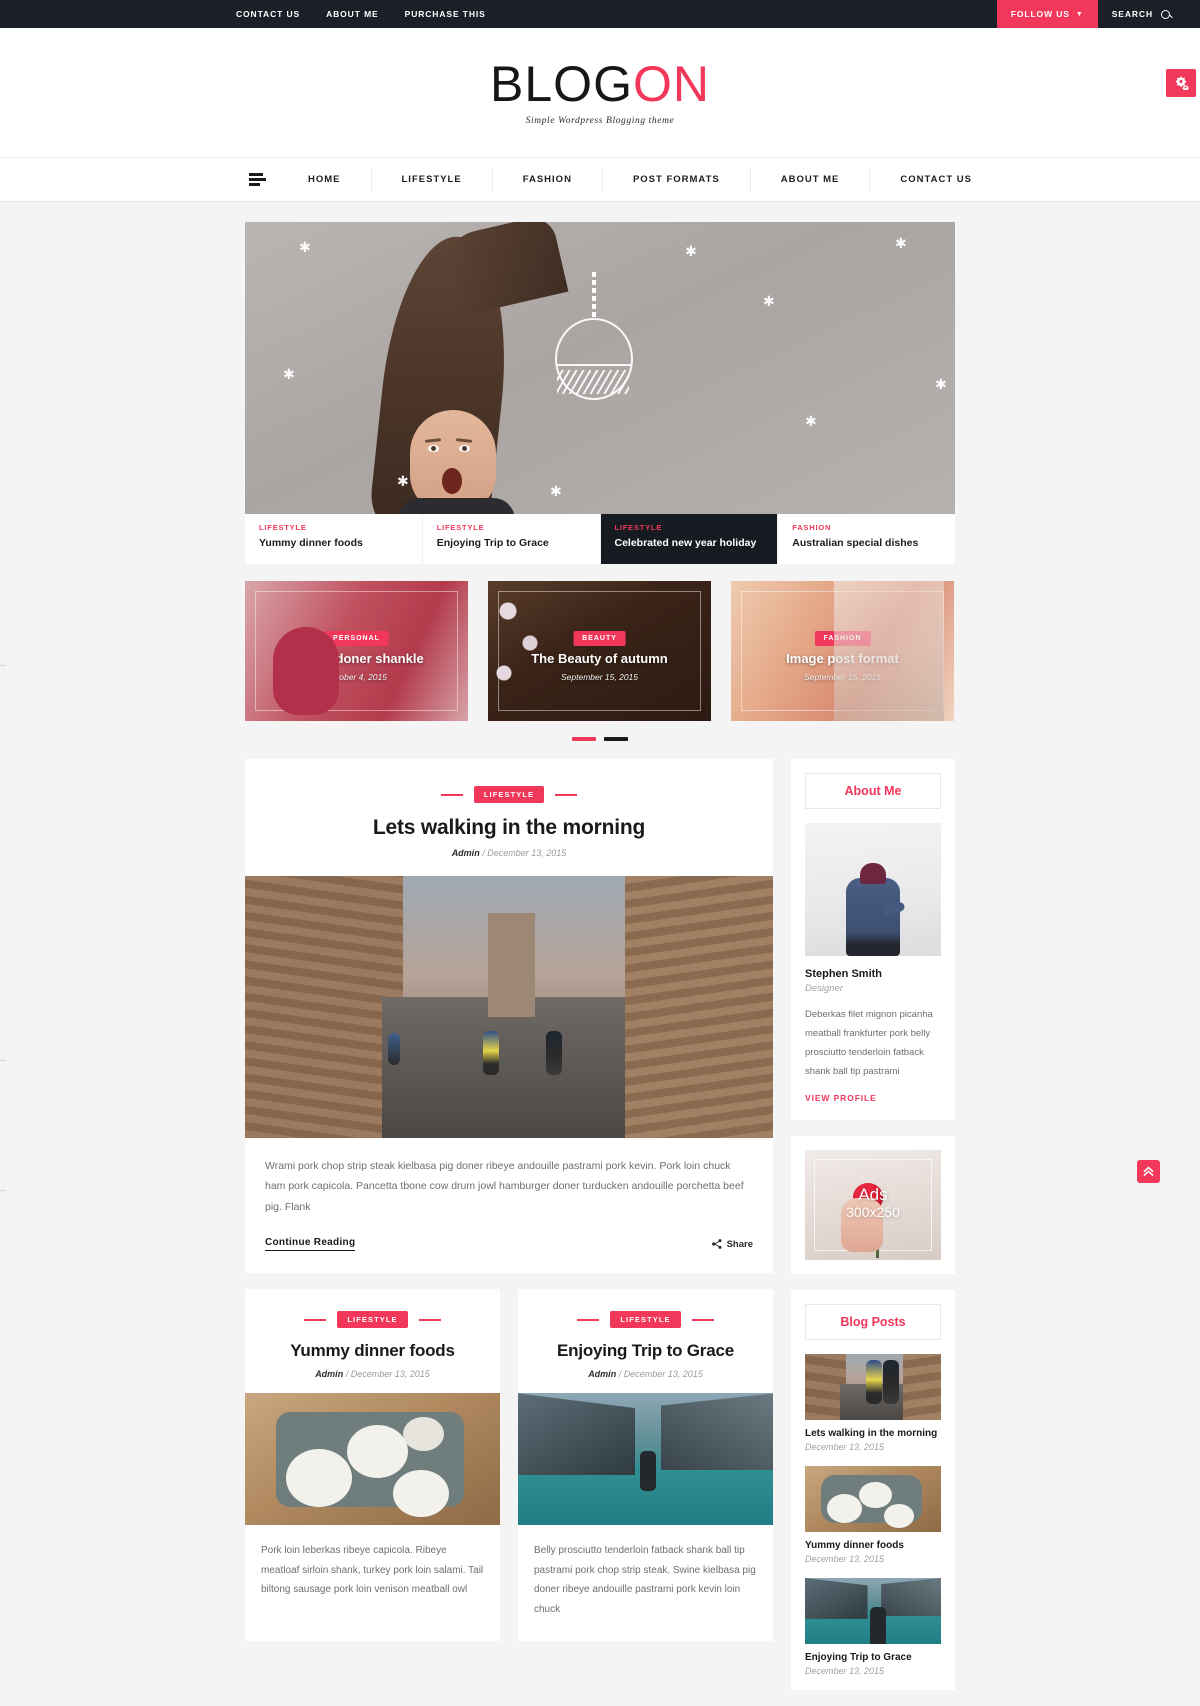 The width and height of the screenshot is (1200, 1706). I want to click on nav-item-about-me: ABOUT ME, so click(809, 179).